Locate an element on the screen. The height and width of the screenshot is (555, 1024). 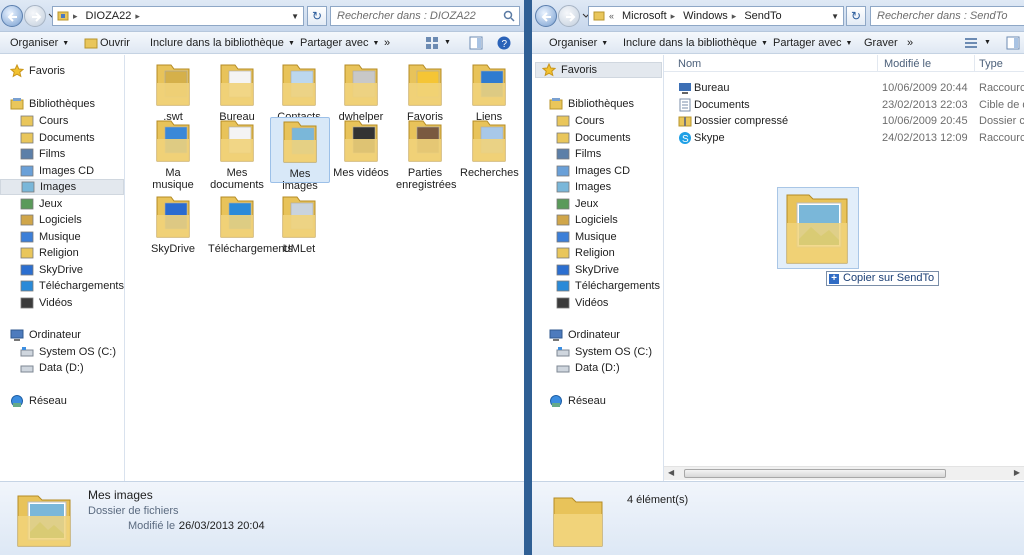
file-tile: dwhelper is located at coordinates (361, 92).